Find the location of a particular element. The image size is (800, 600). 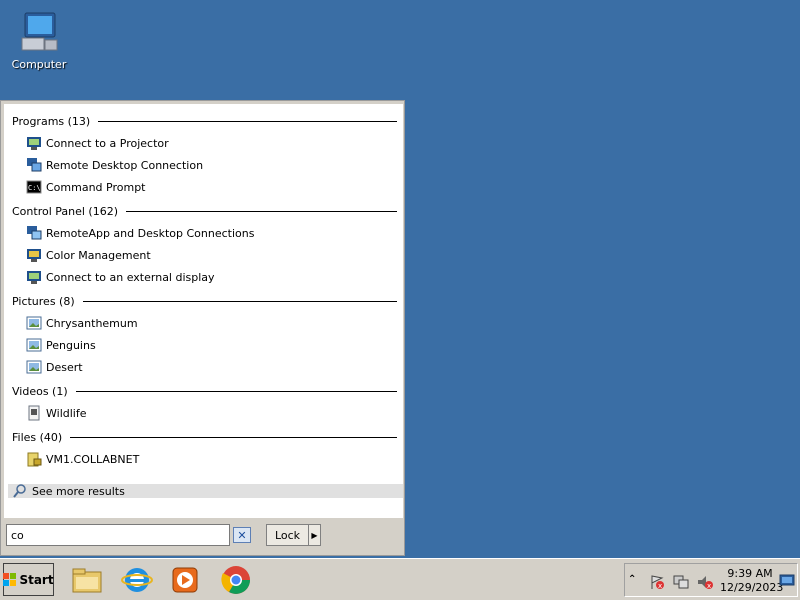

section-title: Programs (13) is located at coordinates (51, 121).